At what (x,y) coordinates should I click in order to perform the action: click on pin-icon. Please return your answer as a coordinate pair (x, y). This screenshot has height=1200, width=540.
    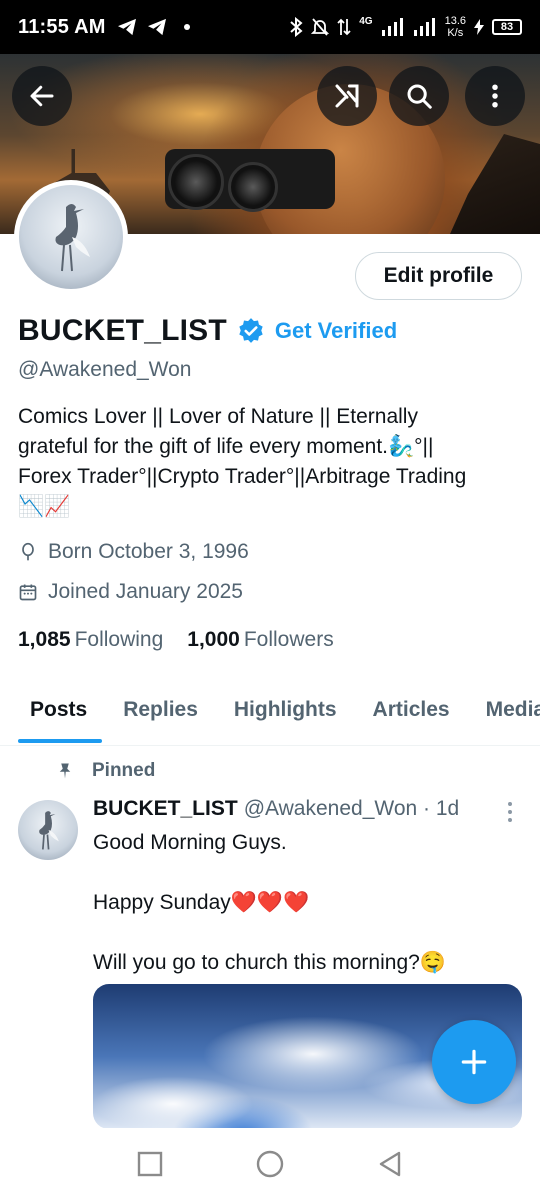
    Looking at the image, I should click on (65, 771).